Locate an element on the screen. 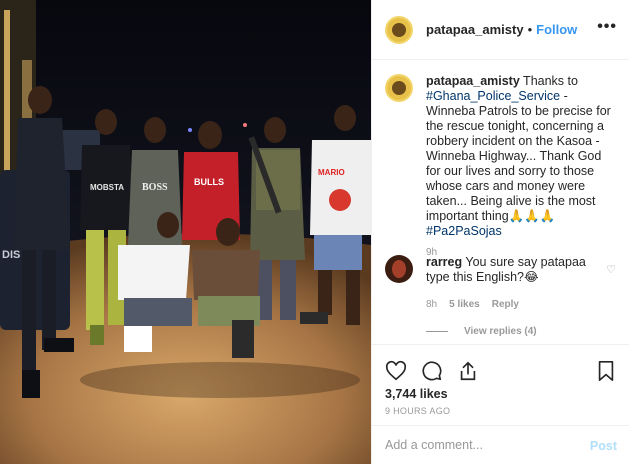 The height and width of the screenshot is (464, 629). caption-text-before: Thanks to is located at coordinates (548, 81).